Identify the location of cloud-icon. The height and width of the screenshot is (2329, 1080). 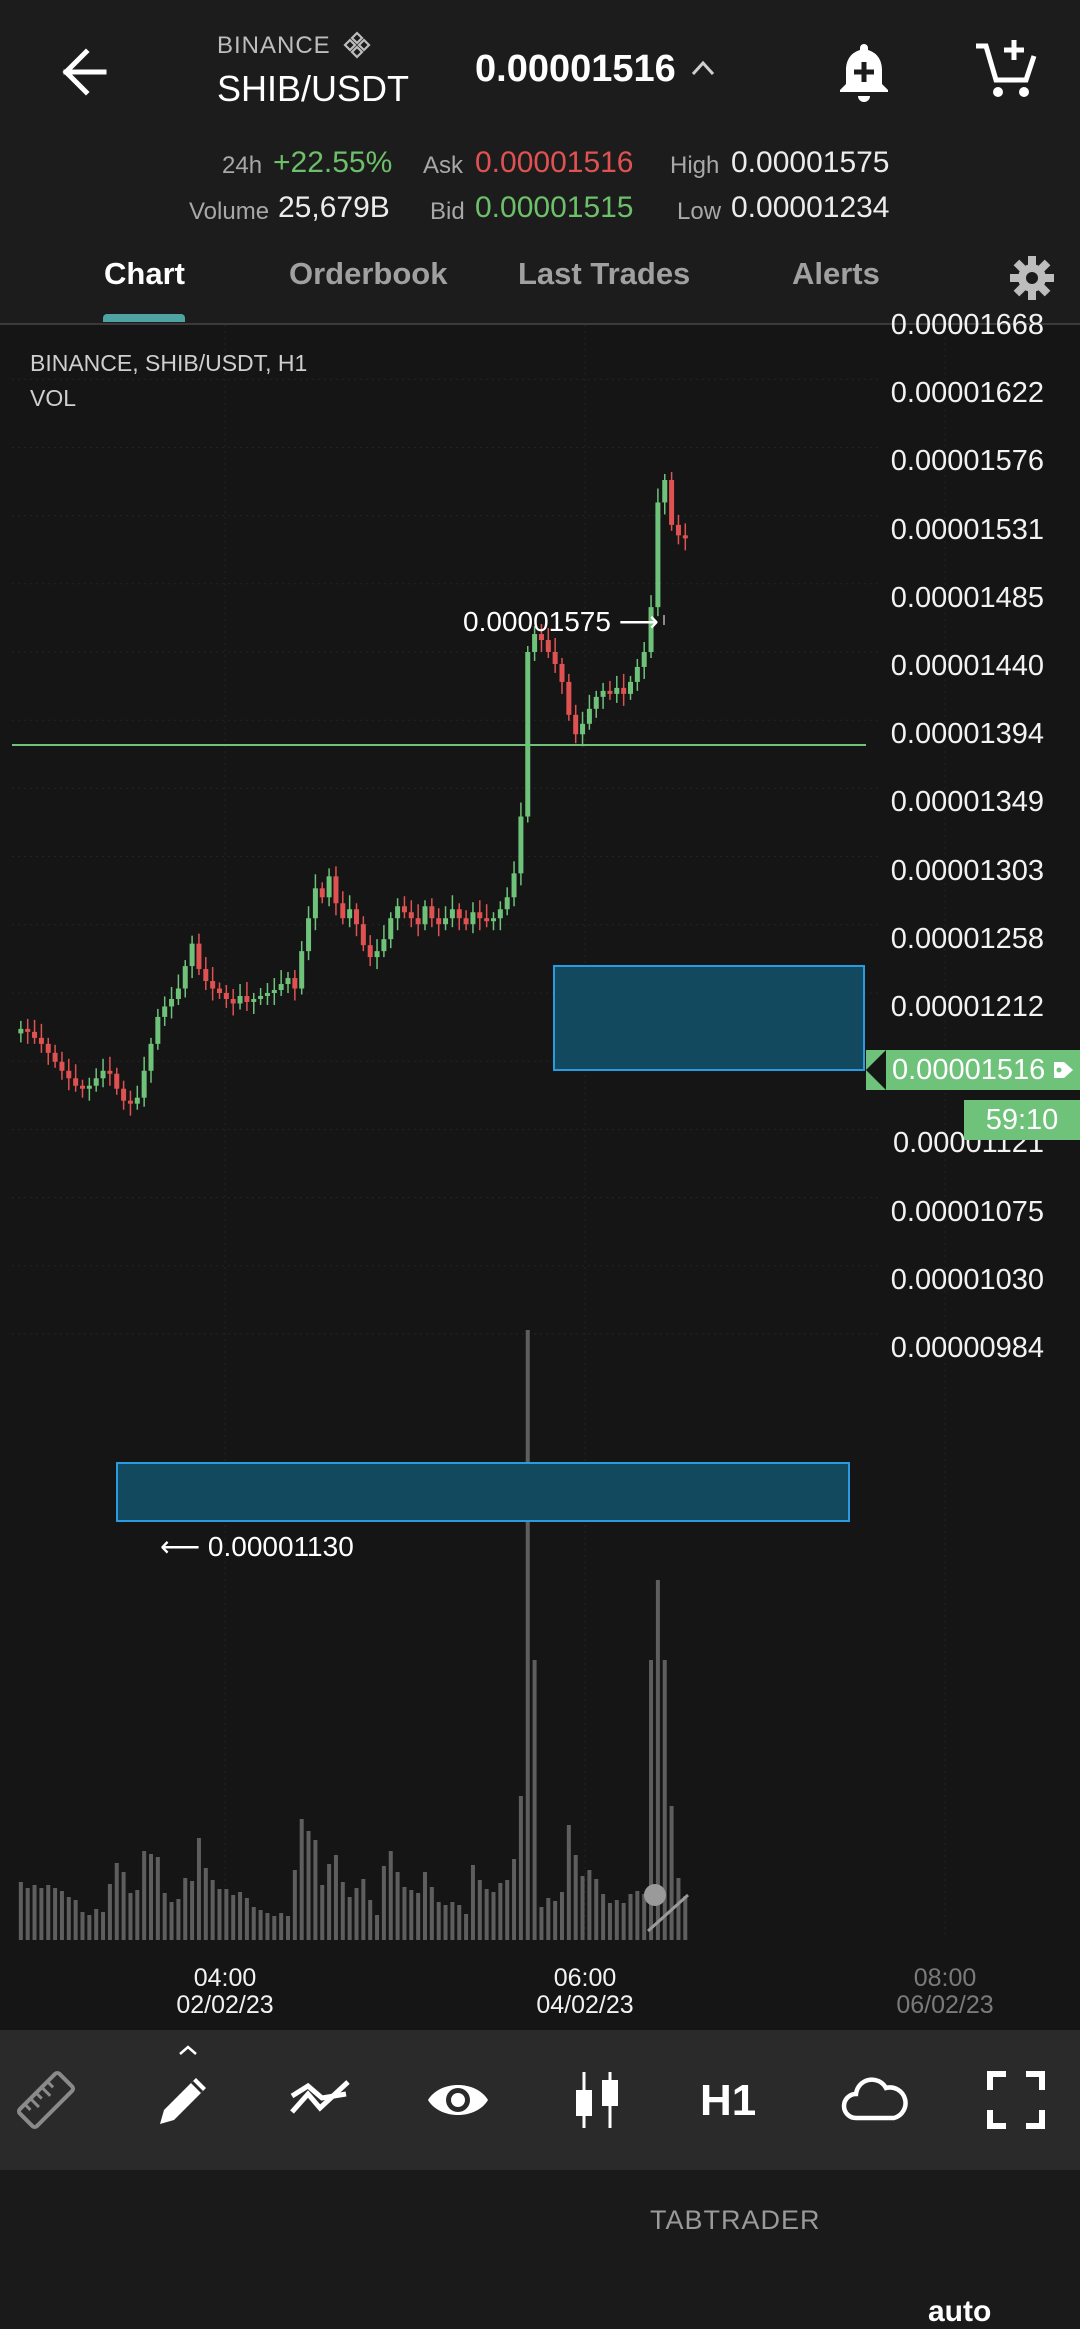
(874, 2100).